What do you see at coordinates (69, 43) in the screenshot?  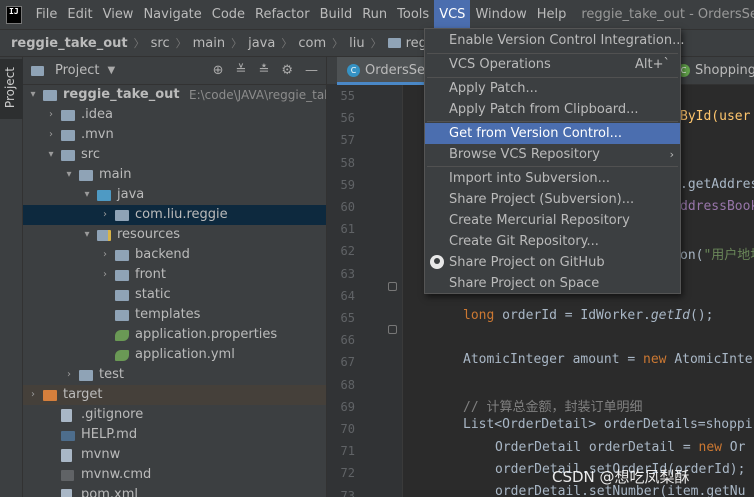 I see `breadcrumb-item: reggie_take_out` at bounding box center [69, 43].